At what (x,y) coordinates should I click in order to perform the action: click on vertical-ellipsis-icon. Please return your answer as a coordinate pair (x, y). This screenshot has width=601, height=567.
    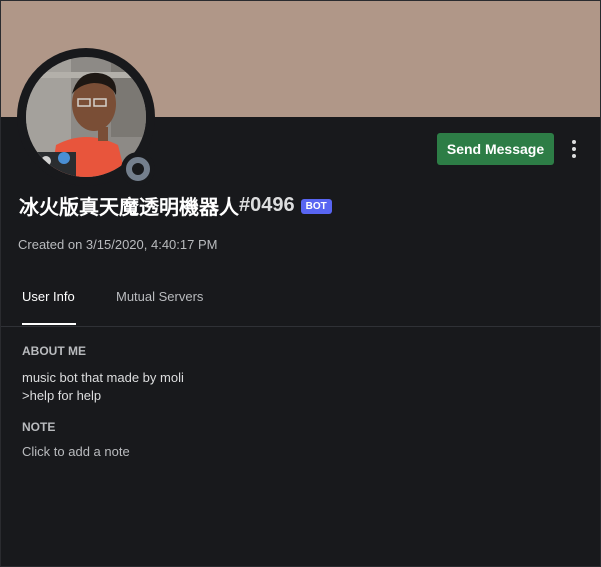
    Looking at the image, I should click on (574, 149).